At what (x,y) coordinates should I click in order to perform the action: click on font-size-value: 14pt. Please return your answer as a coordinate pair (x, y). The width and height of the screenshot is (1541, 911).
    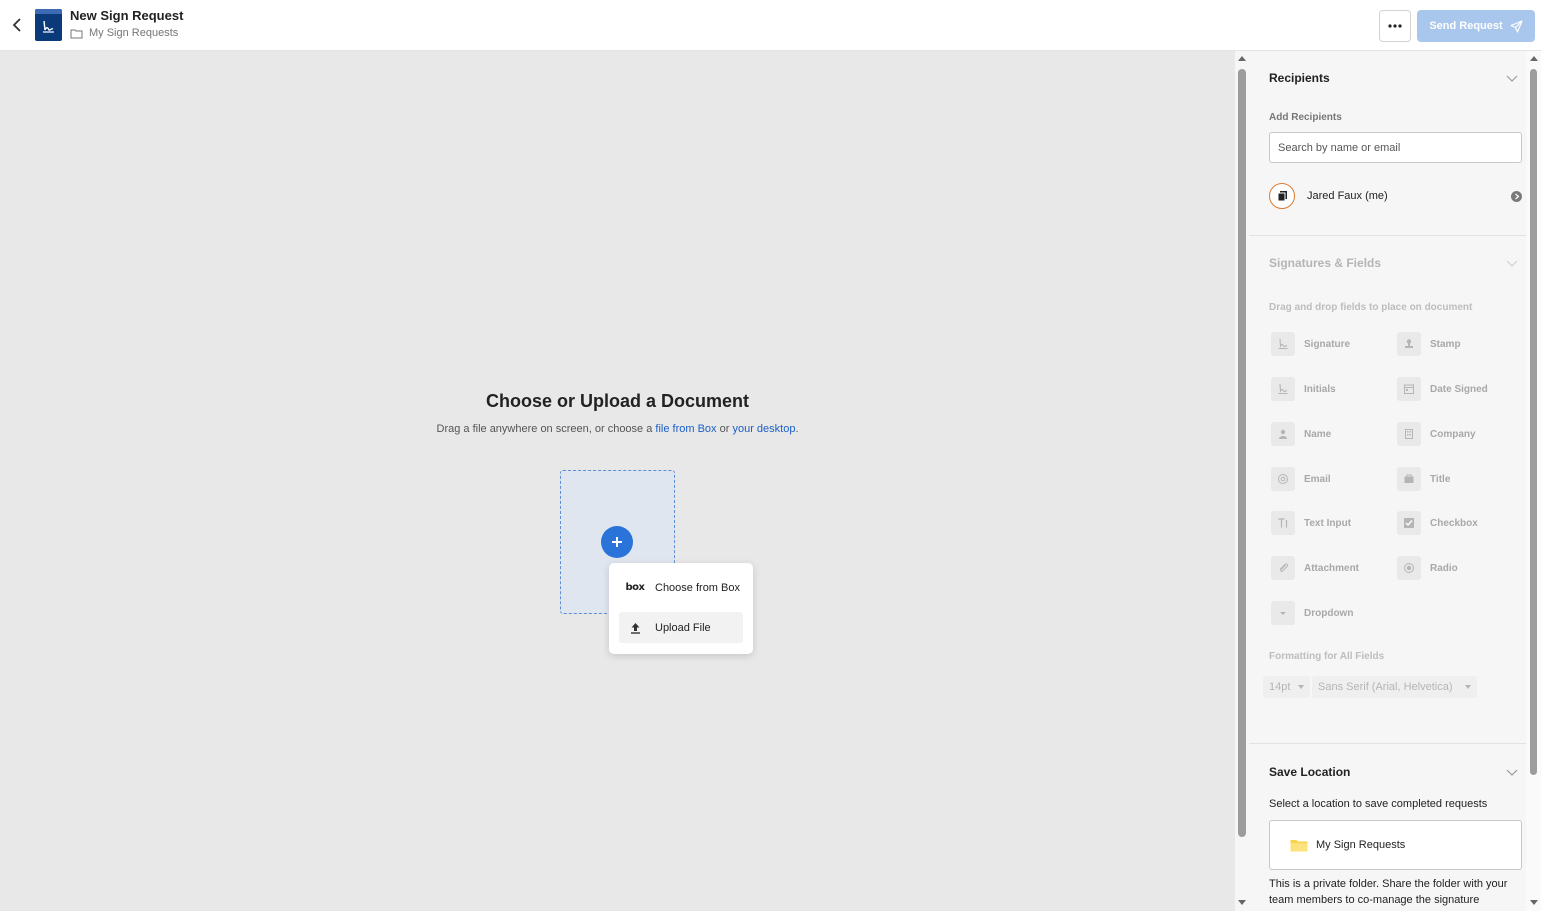
    Looking at the image, I should click on (1280, 687).